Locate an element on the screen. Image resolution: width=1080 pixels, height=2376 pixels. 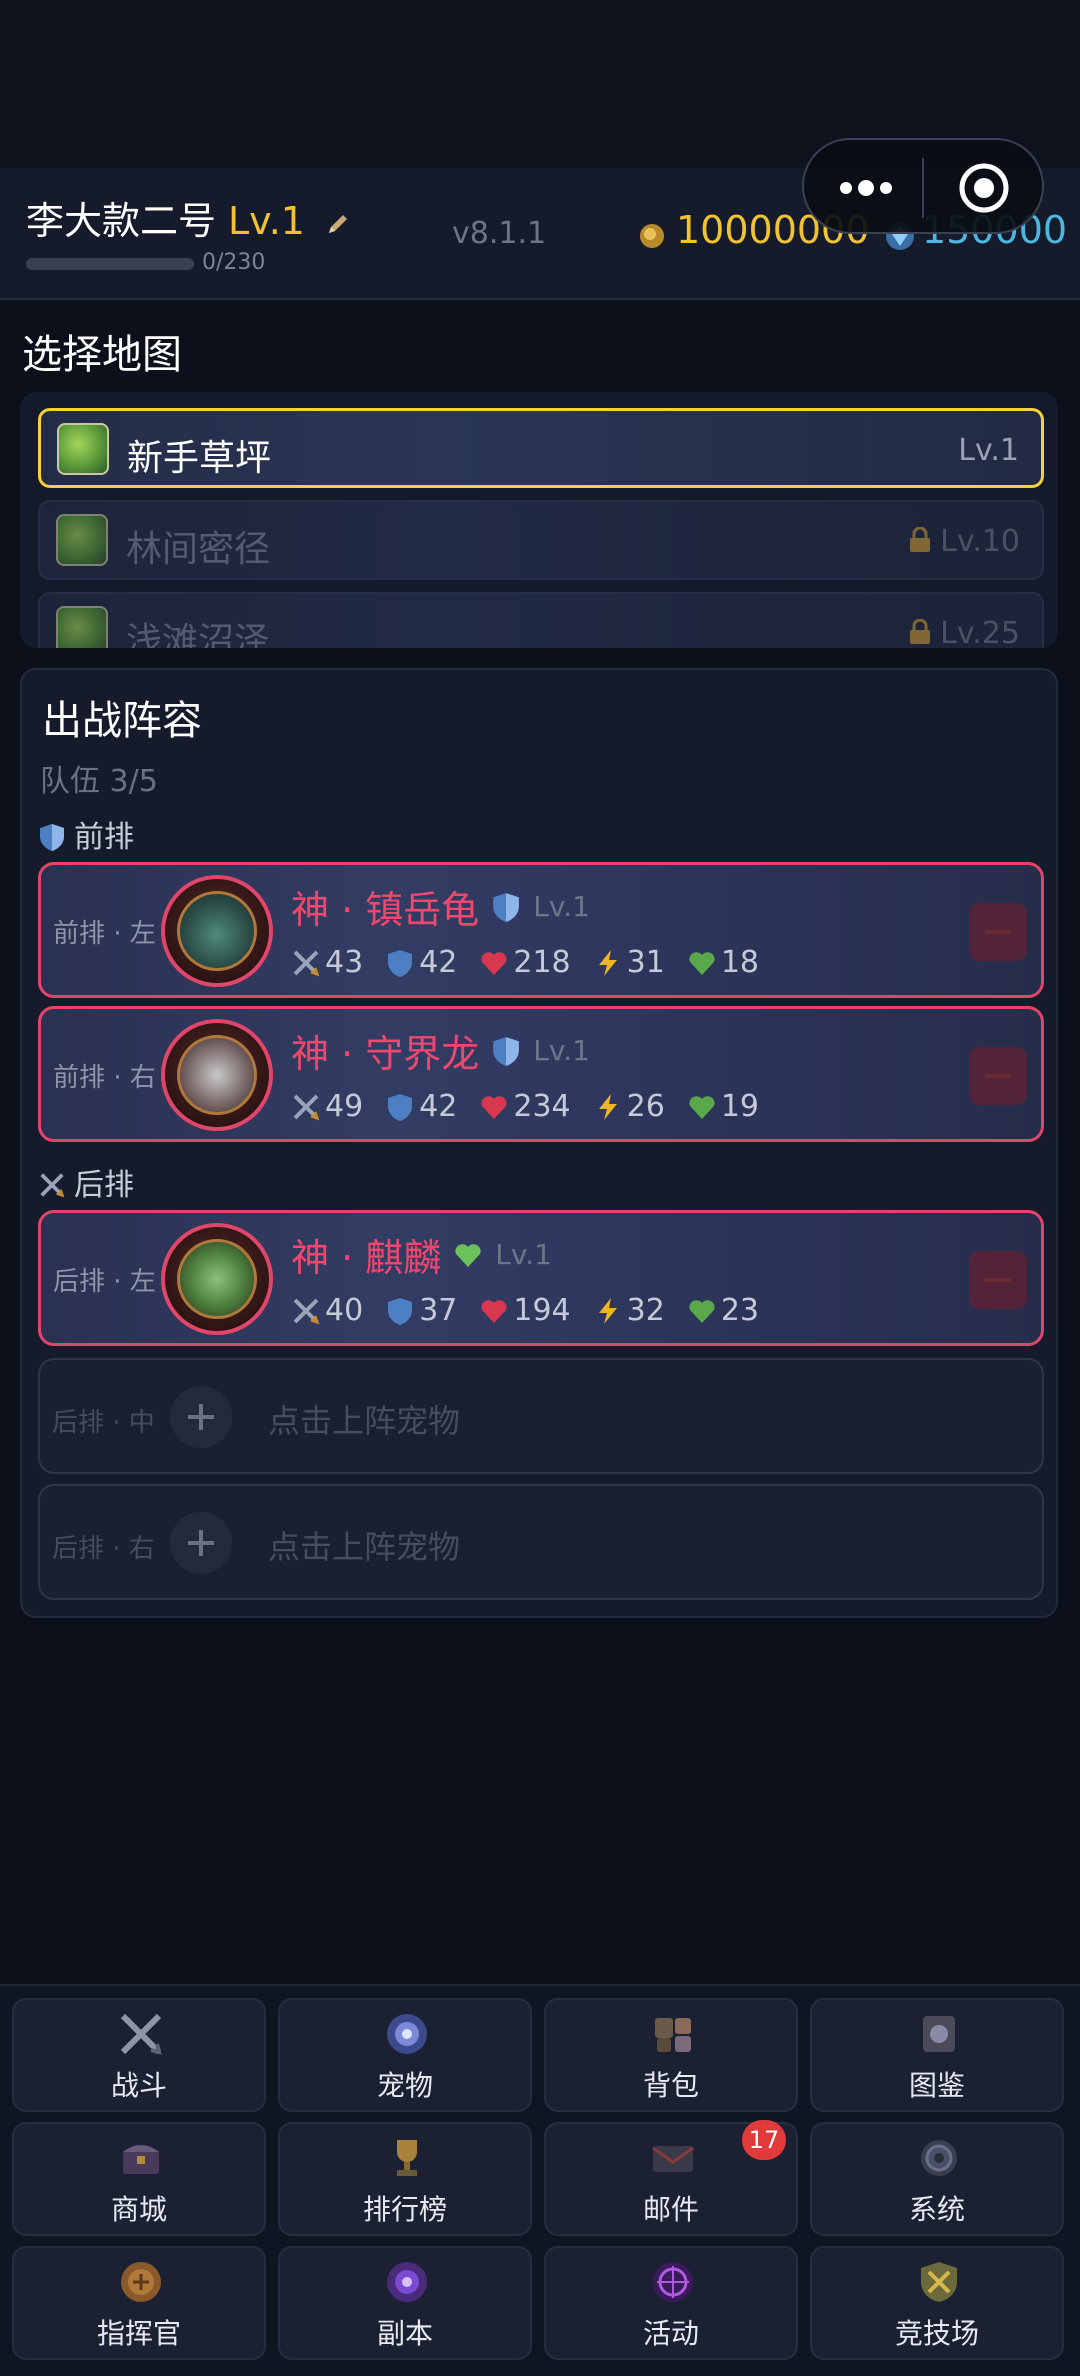
stat-hp: 234 is located at coordinates (525, 1106).